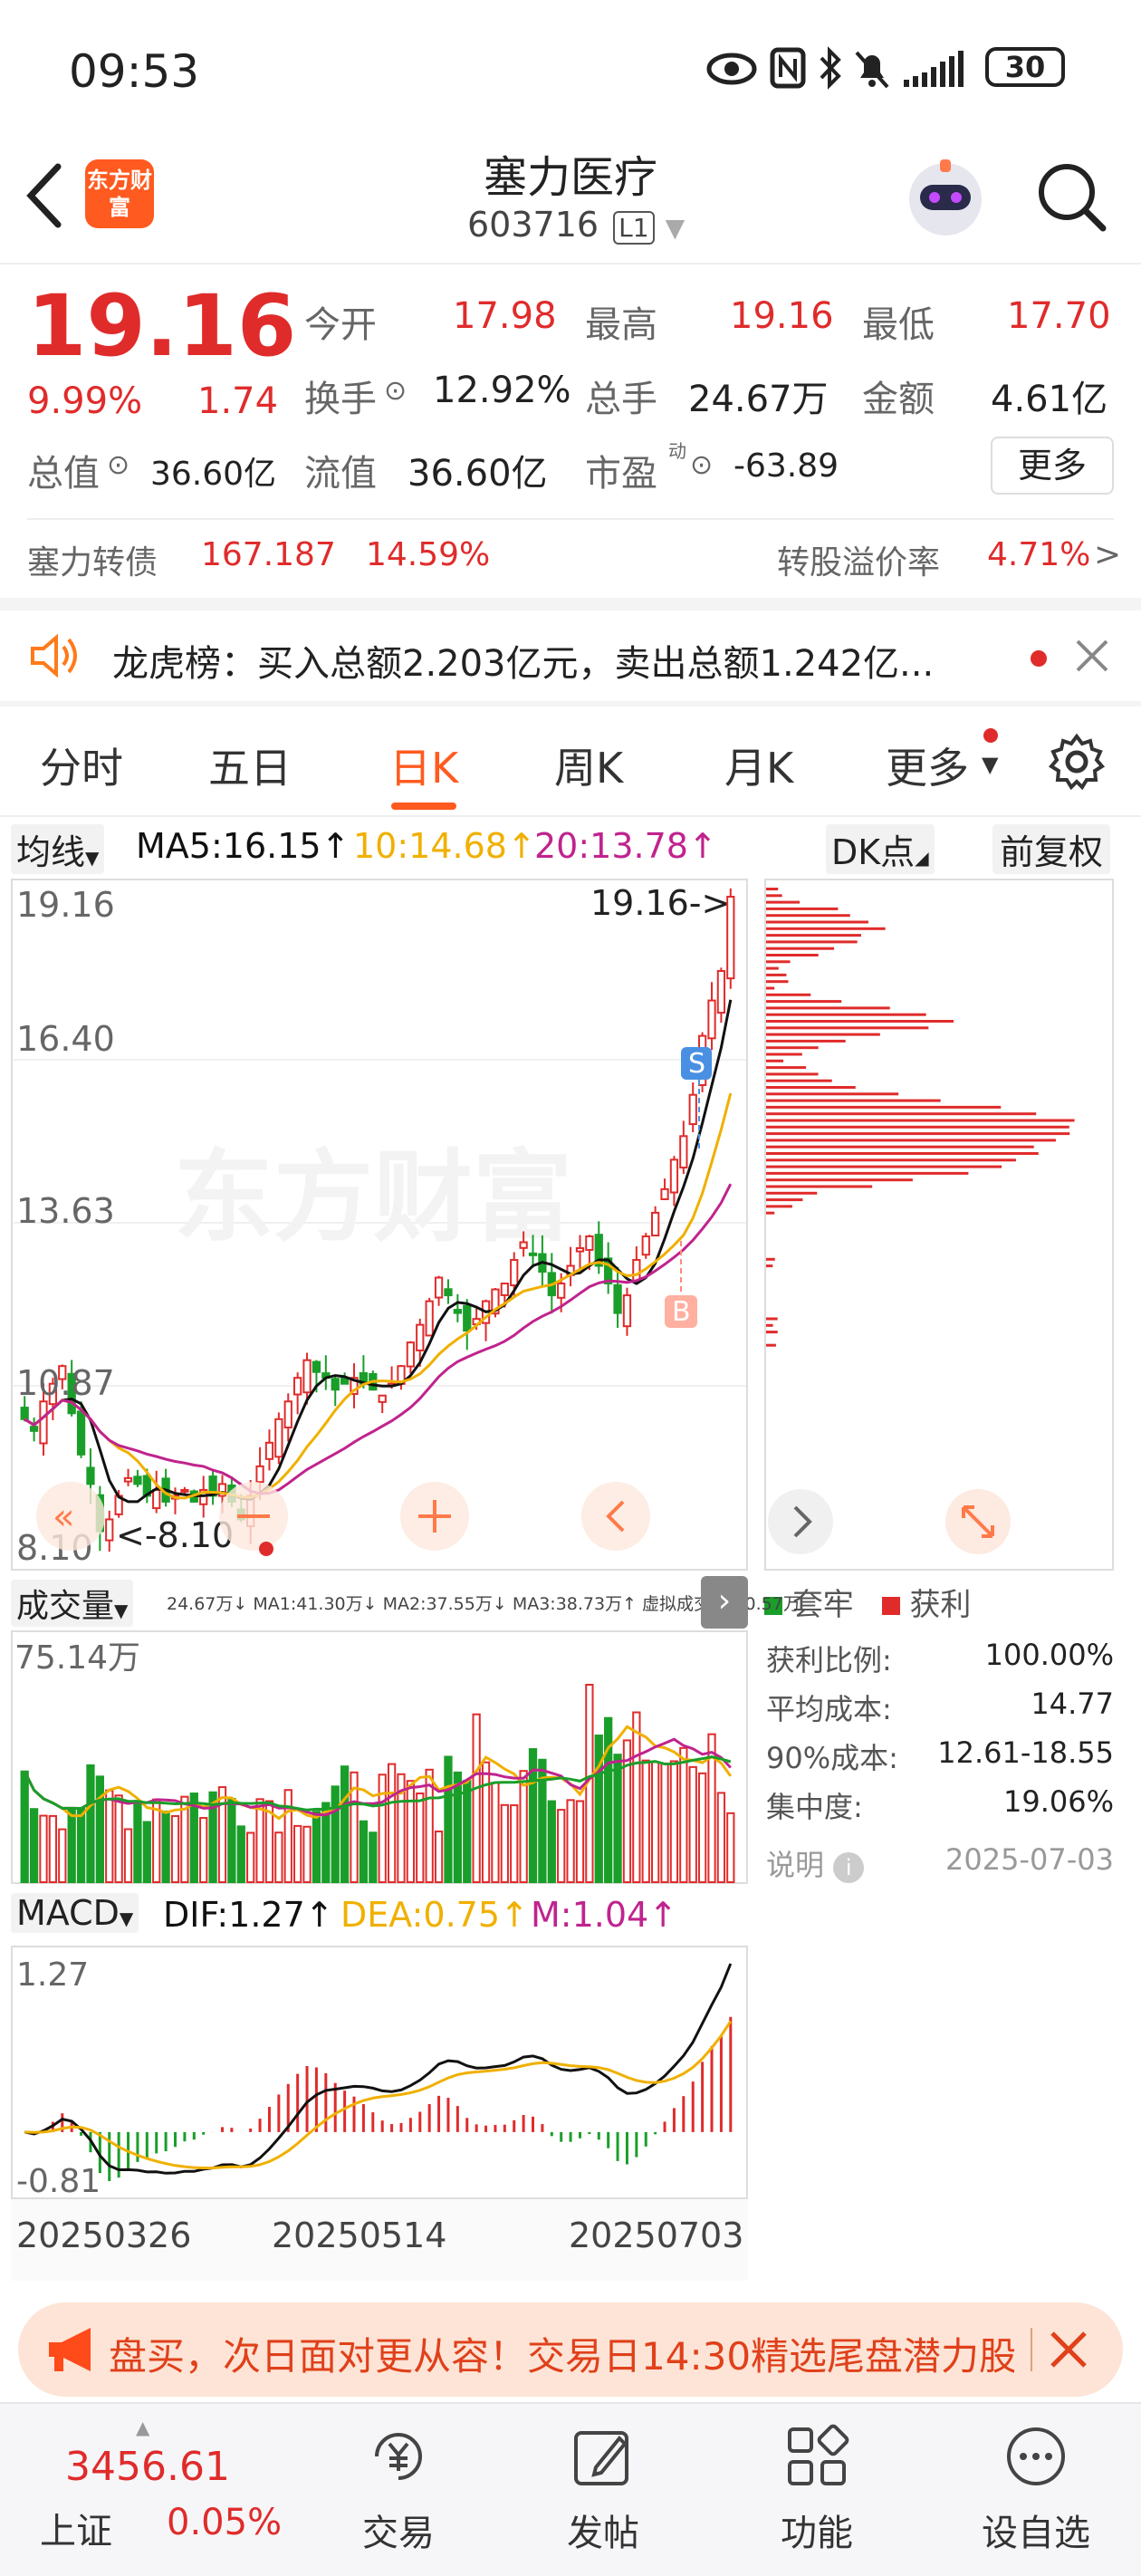  I want to click on tab-daily-k: 日K, so click(424, 765).